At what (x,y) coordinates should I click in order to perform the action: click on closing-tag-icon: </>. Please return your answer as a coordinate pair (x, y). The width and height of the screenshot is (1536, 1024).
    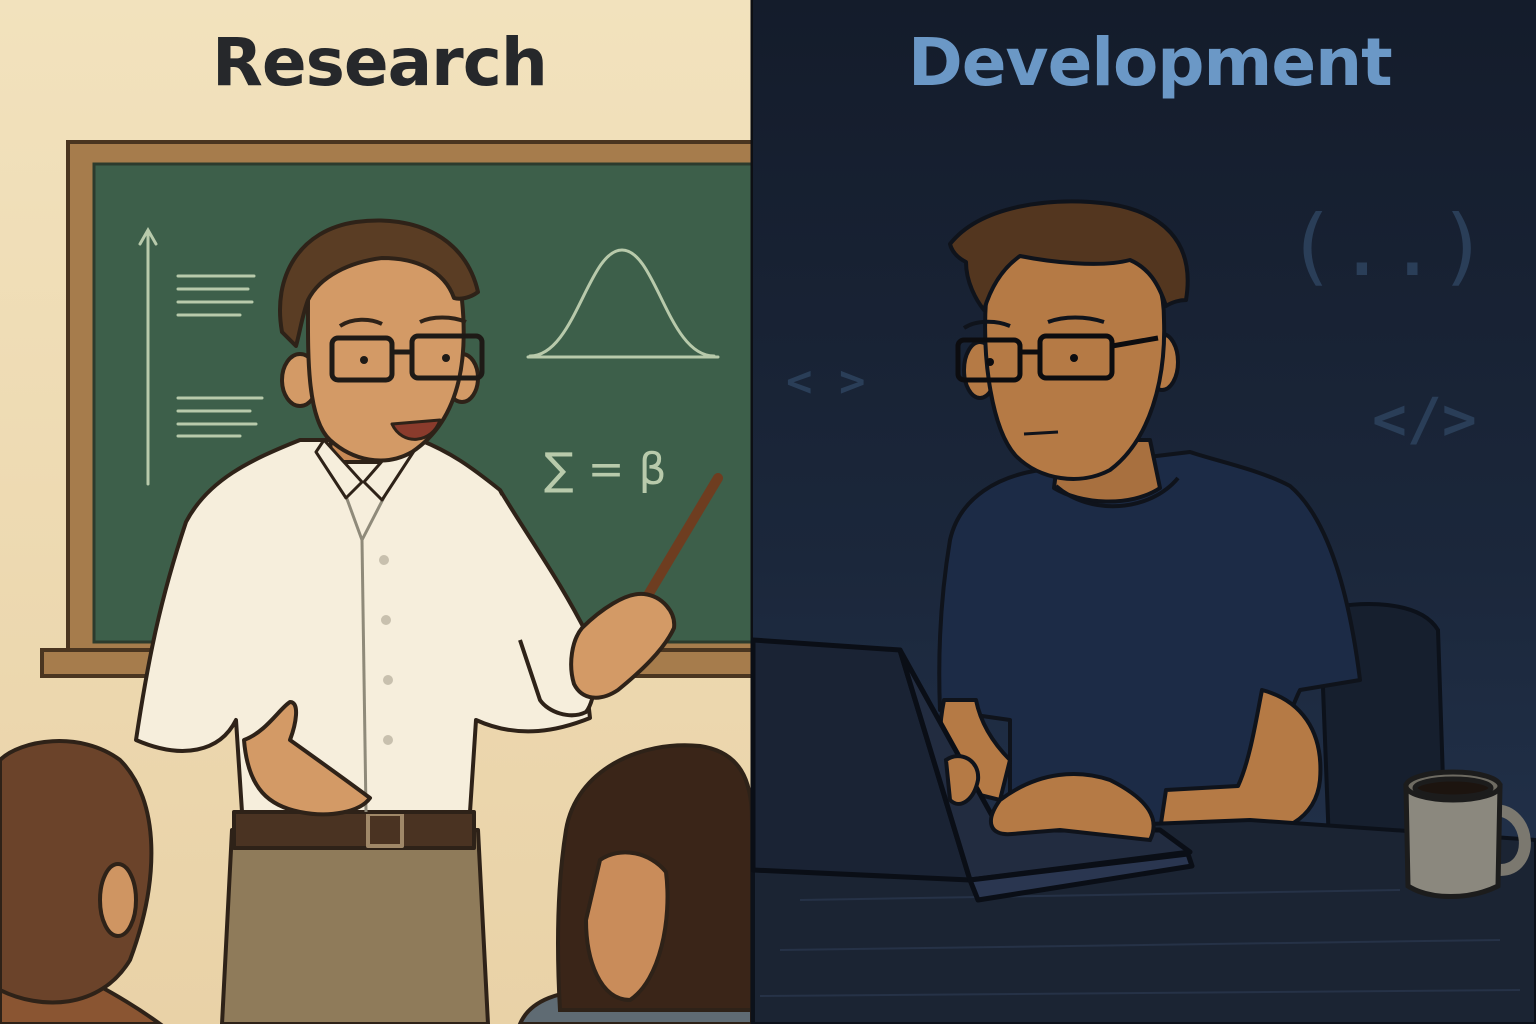
    Looking at the image, I should click on (1424, 419).